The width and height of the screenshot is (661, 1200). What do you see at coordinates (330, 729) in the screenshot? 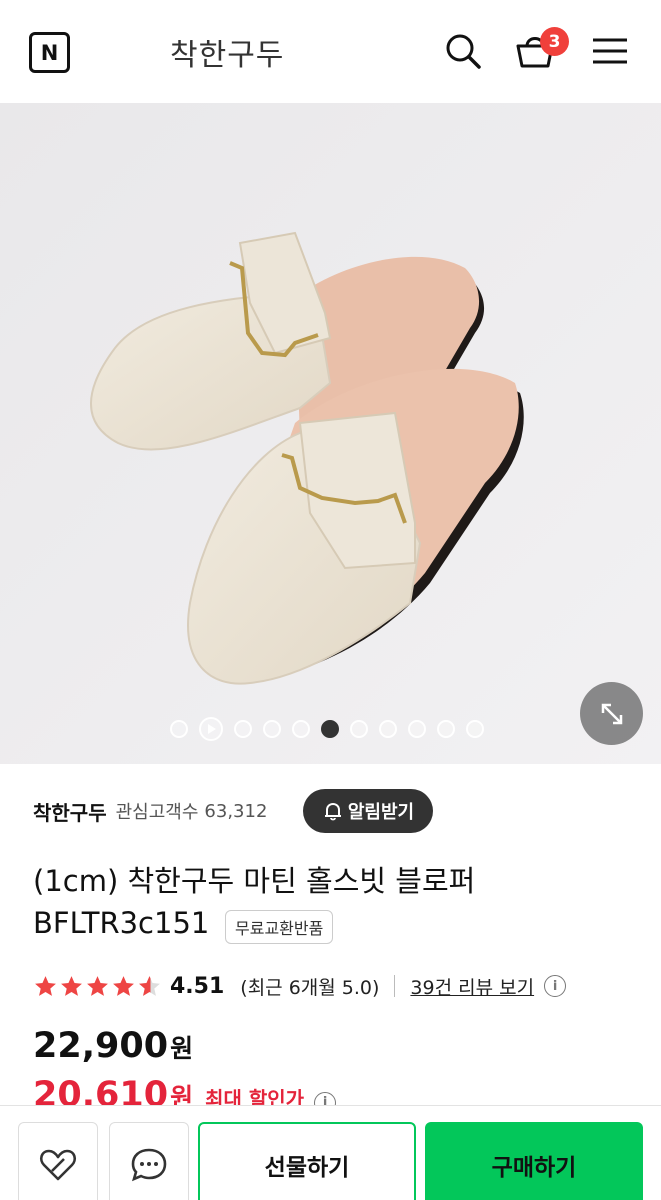
I see `gallery-dot-active` at bounding box center [330, 729].